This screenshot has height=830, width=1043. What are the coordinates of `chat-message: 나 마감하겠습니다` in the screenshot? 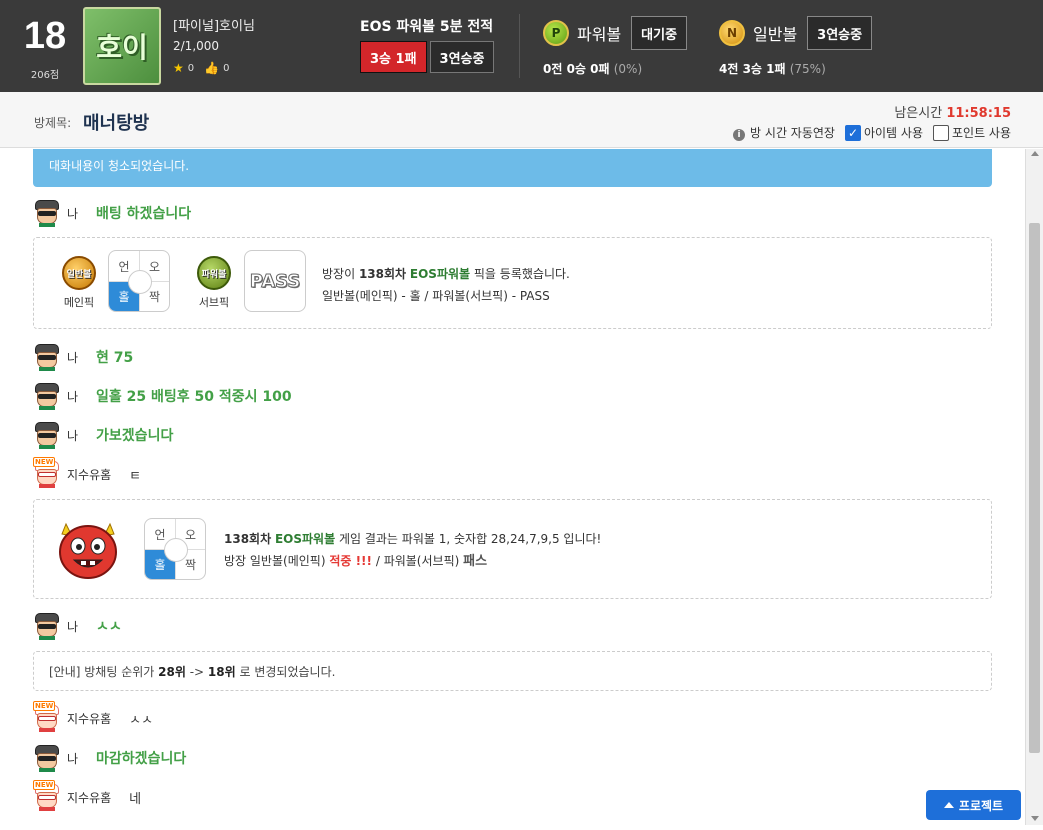 It's located at (109, 758).